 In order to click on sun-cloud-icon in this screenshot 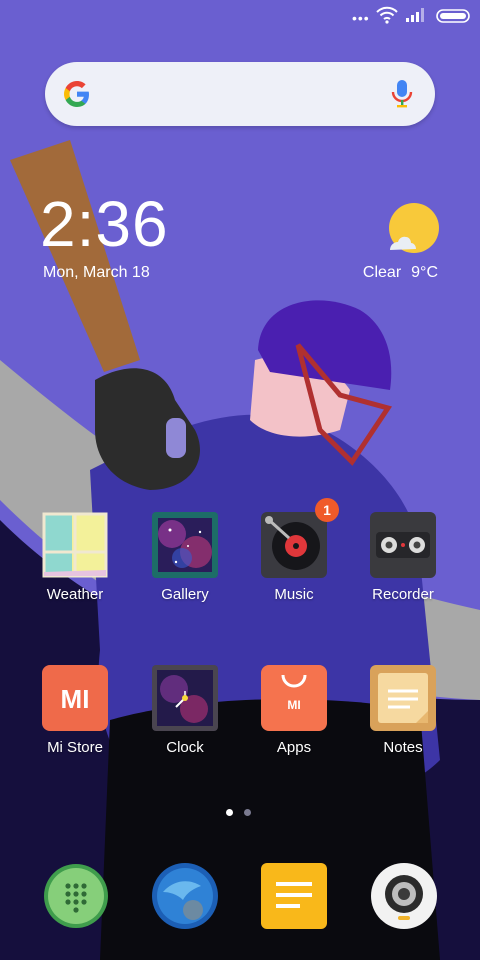, I will do `click(413, 229)`.